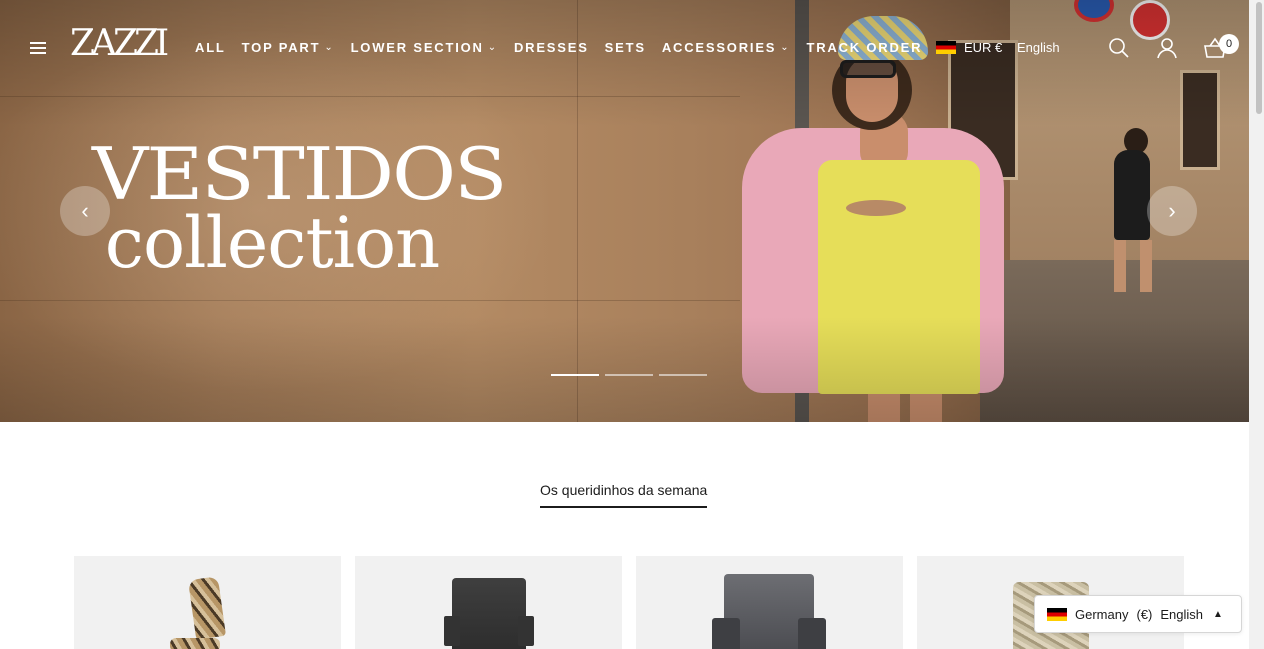 This screenshot has width=1264, height=649. What do you see at coordinates (719, 47) in the screenshot?
I see `nav-item-label: ACCESSORIES` at bounding box center [719, 47].